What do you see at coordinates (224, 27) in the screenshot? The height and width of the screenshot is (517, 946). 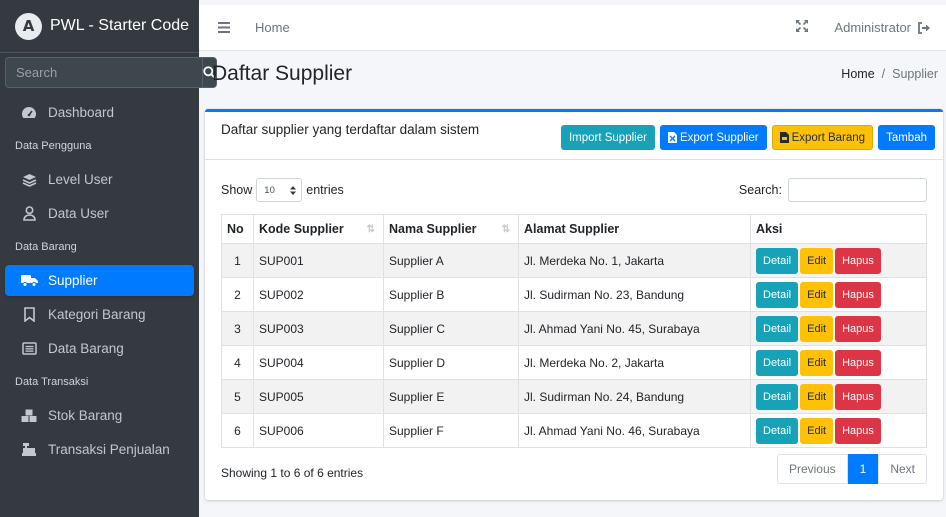 I see `menu-toggle-button` at bounding box center [224, 27].